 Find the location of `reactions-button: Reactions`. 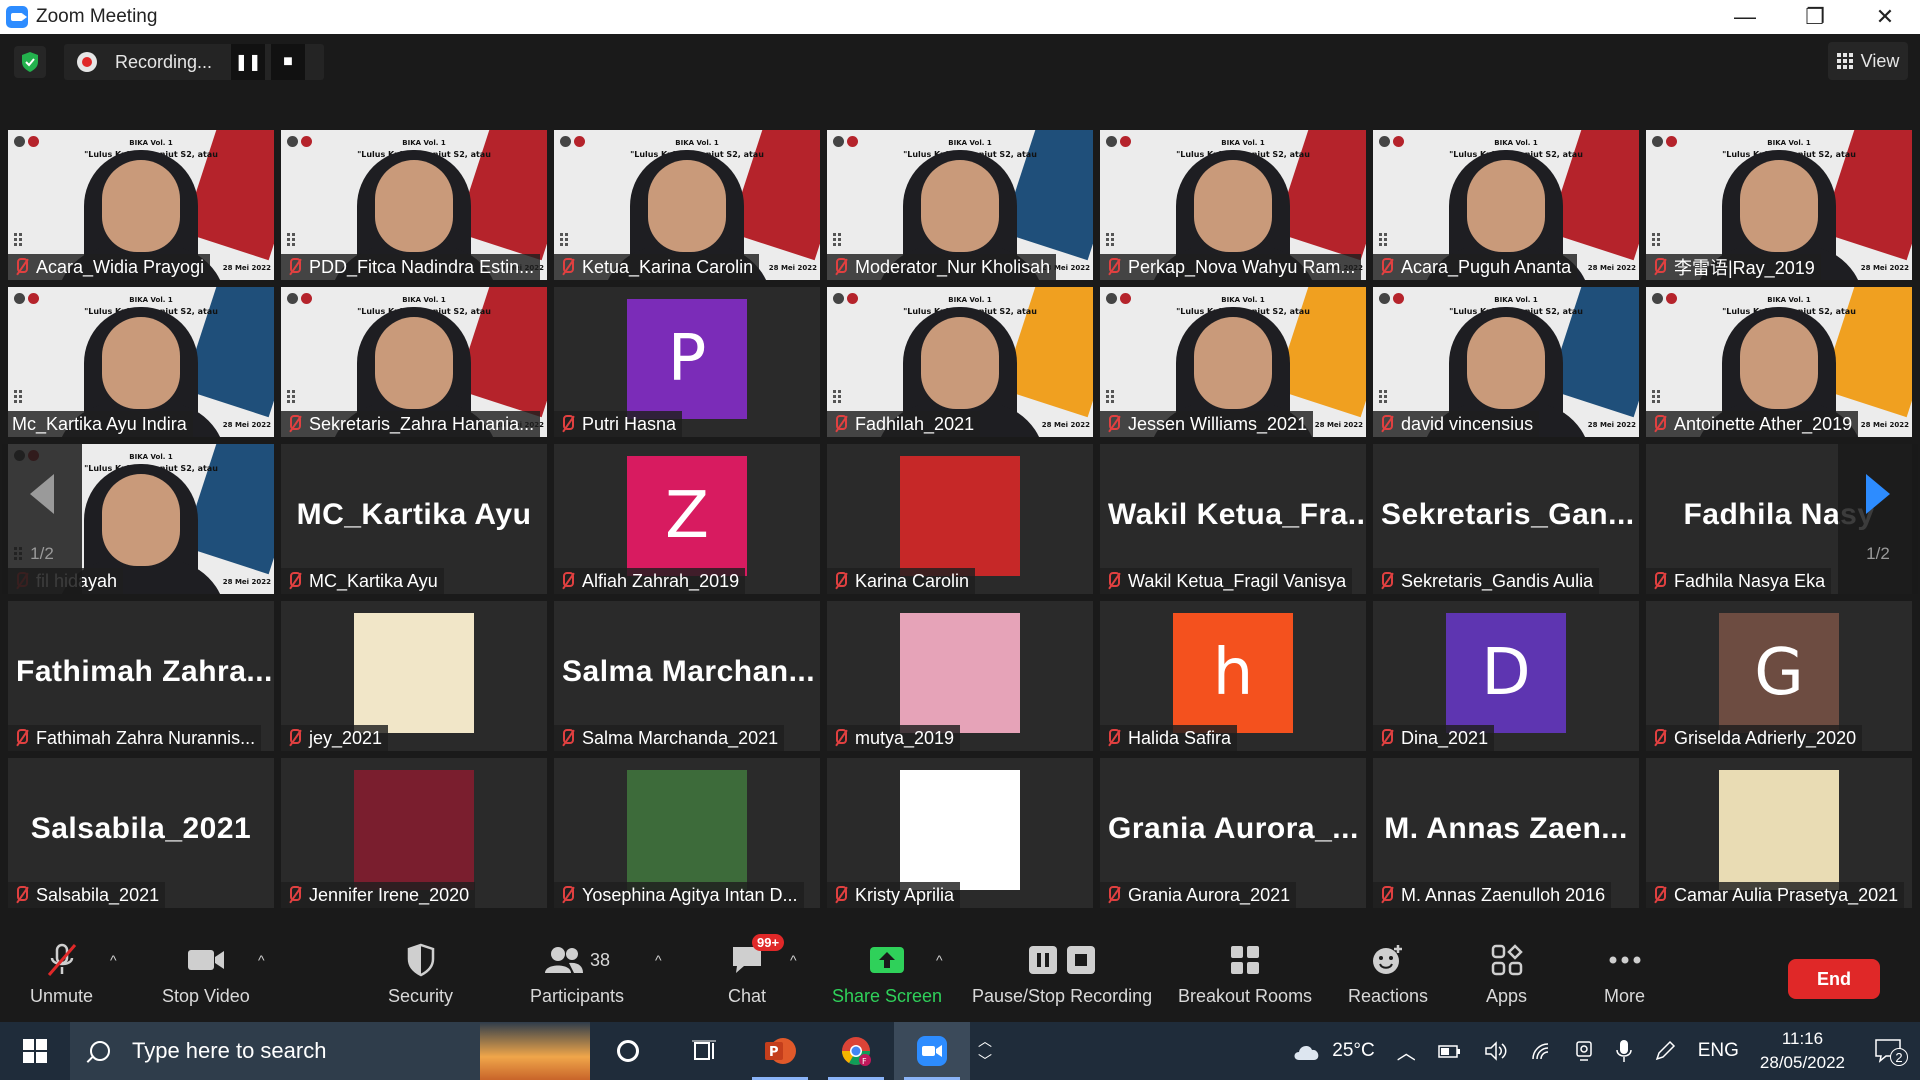

reactions-button: Reactions is located at coordinates (1388, 974).